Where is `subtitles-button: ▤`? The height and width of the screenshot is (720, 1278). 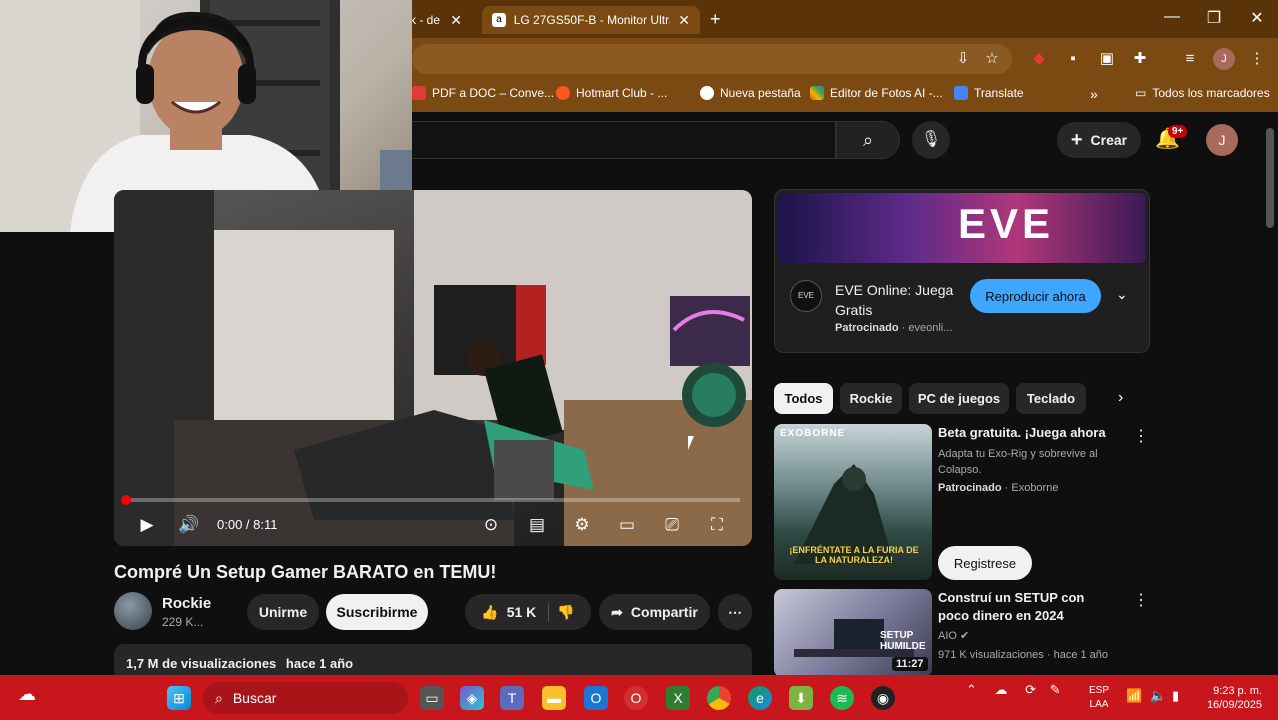
subtitles-button: ▤ is located at coordinates (537, 525).